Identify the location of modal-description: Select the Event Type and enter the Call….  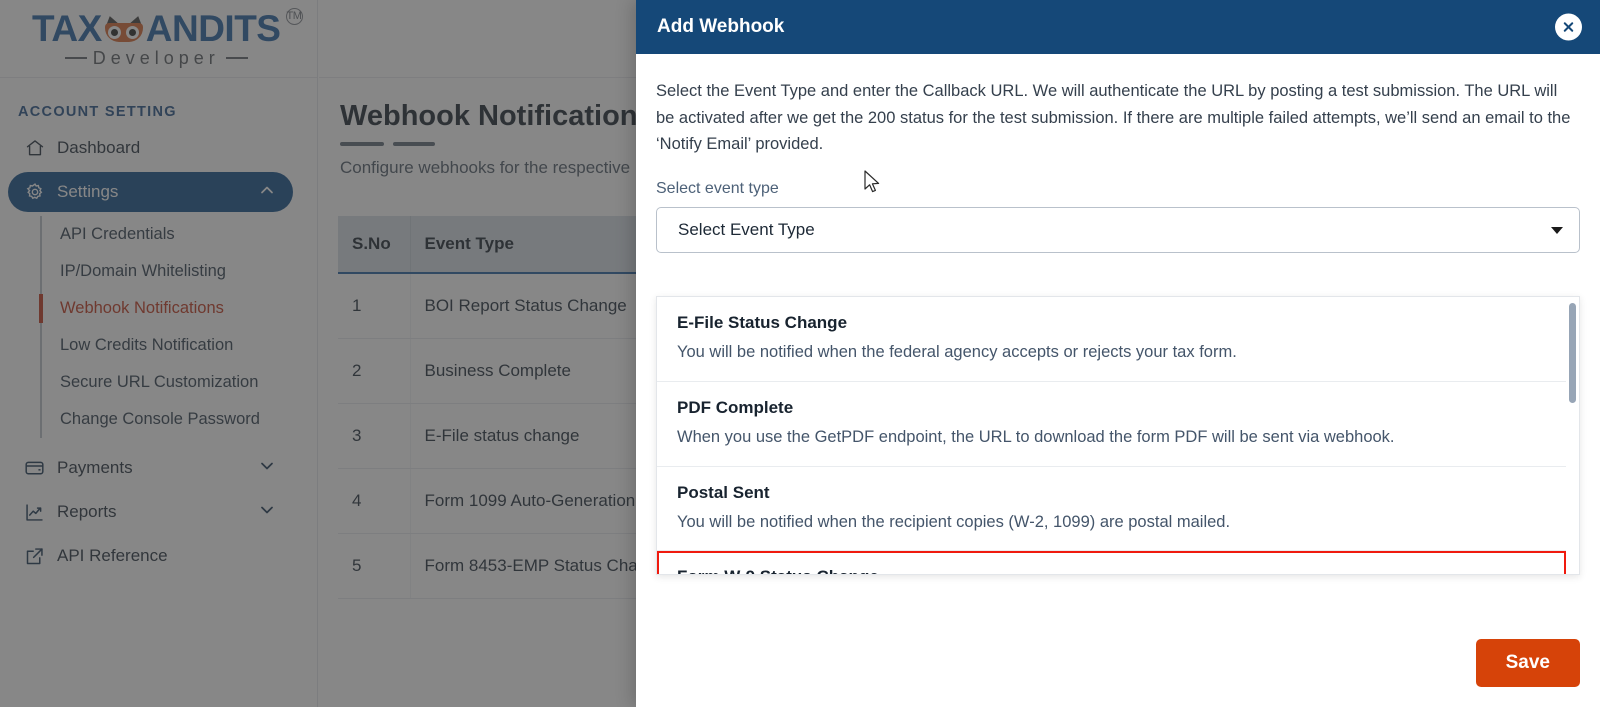
(1113, 118).